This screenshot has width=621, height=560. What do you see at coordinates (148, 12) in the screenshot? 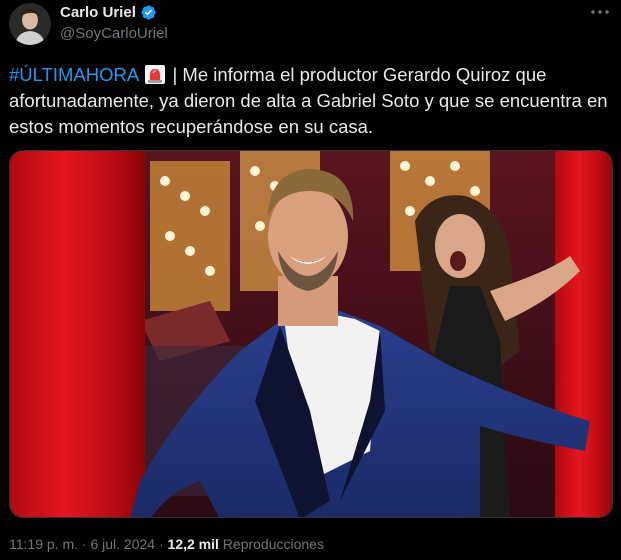
I see `verified-badge-icon` at bounding box center [148, 12].